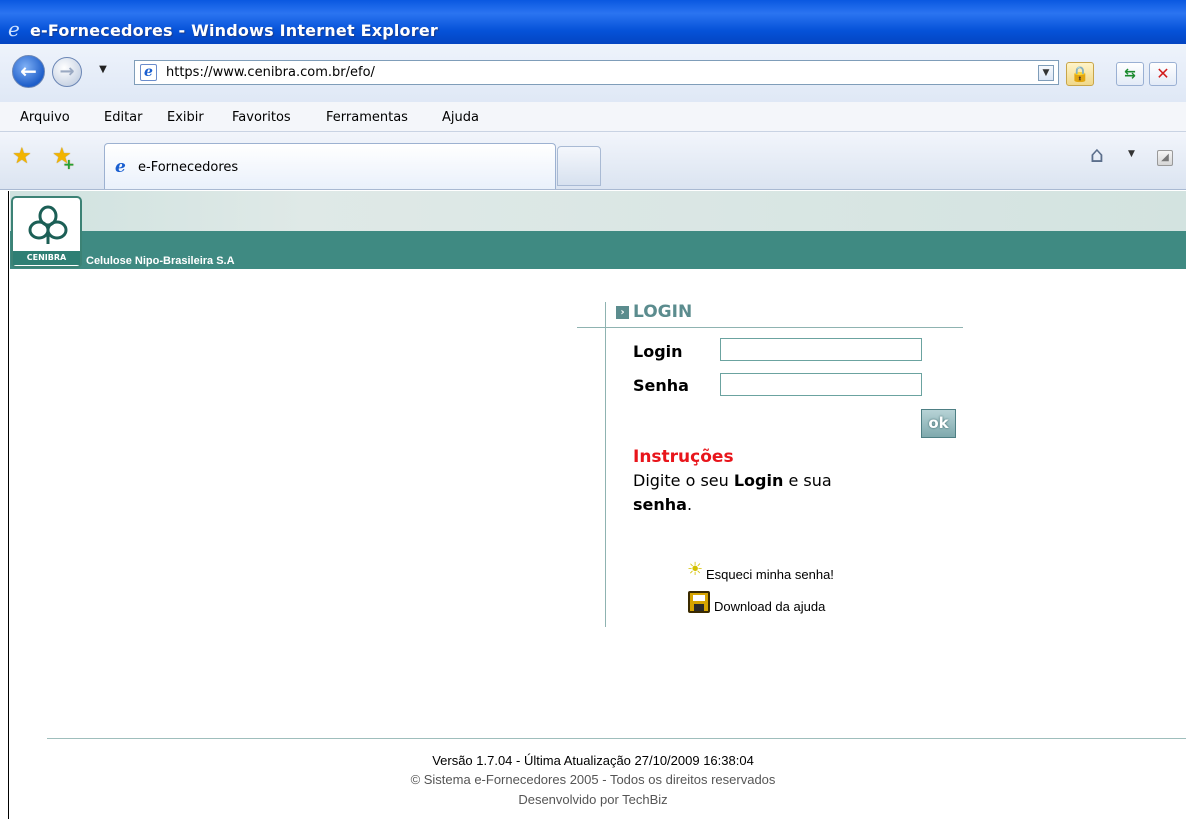 Image resolution: width=1186 pixels, height=819 pixels. What do you see at coordinates (770, 574) in the screenshot?
I see `forgot-password-link: Esqueci minha senha!` at bounding box center [770, 574].